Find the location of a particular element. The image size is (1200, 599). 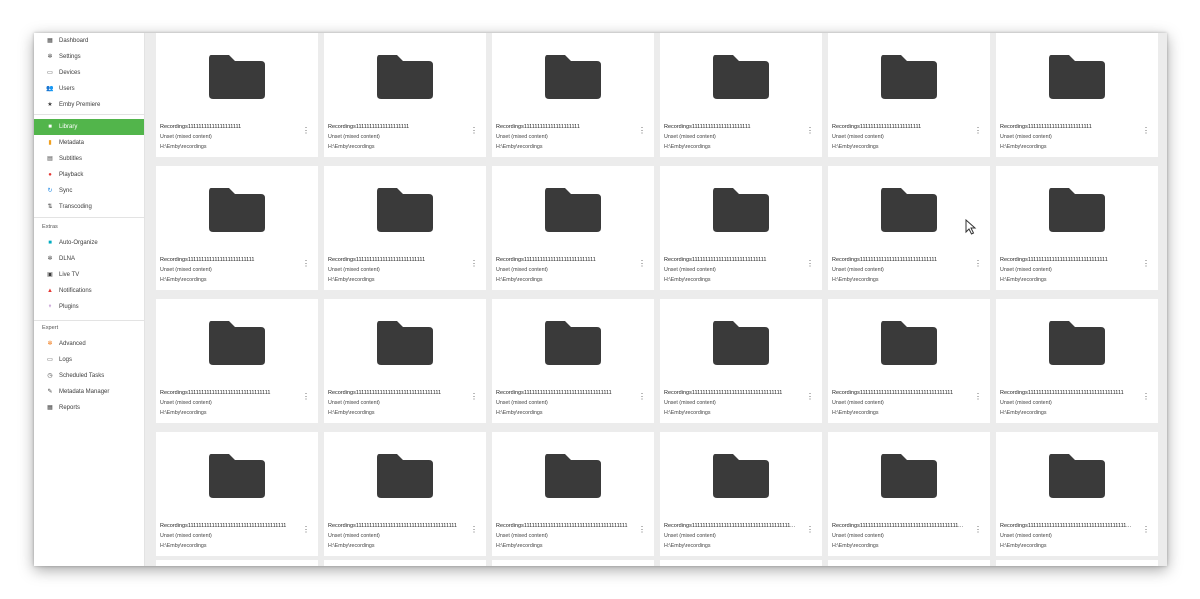

sidebar-item-metadata-manager: ✎ Metadata Manager is located at coordinates (89, 392).